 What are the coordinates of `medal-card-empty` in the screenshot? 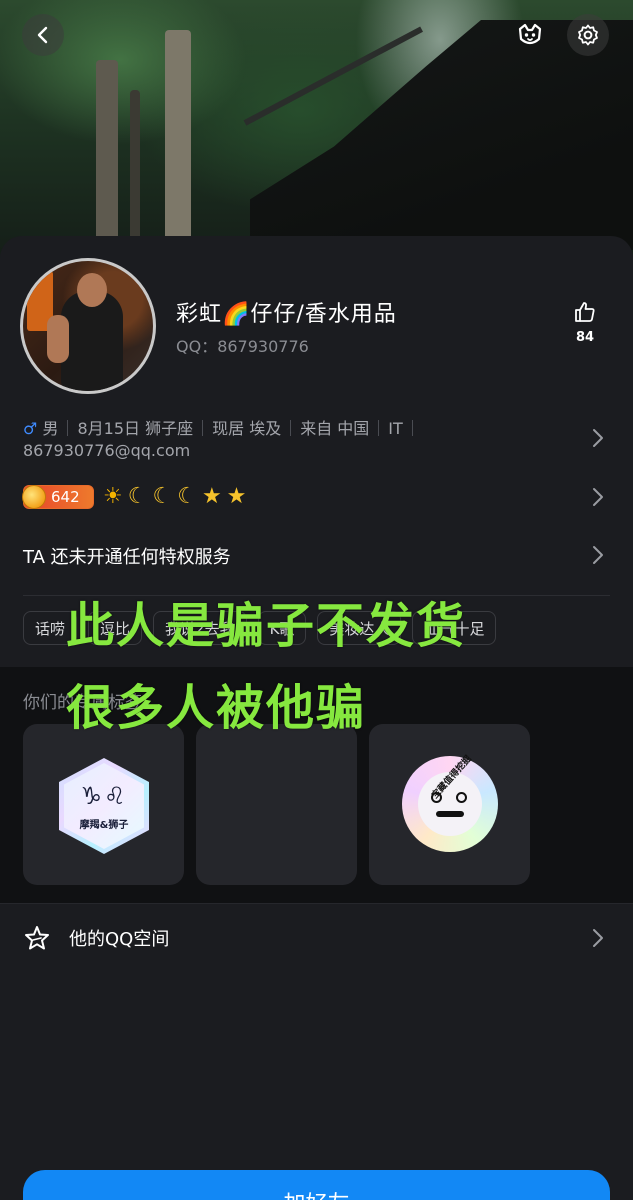 It's located at (276, 804).